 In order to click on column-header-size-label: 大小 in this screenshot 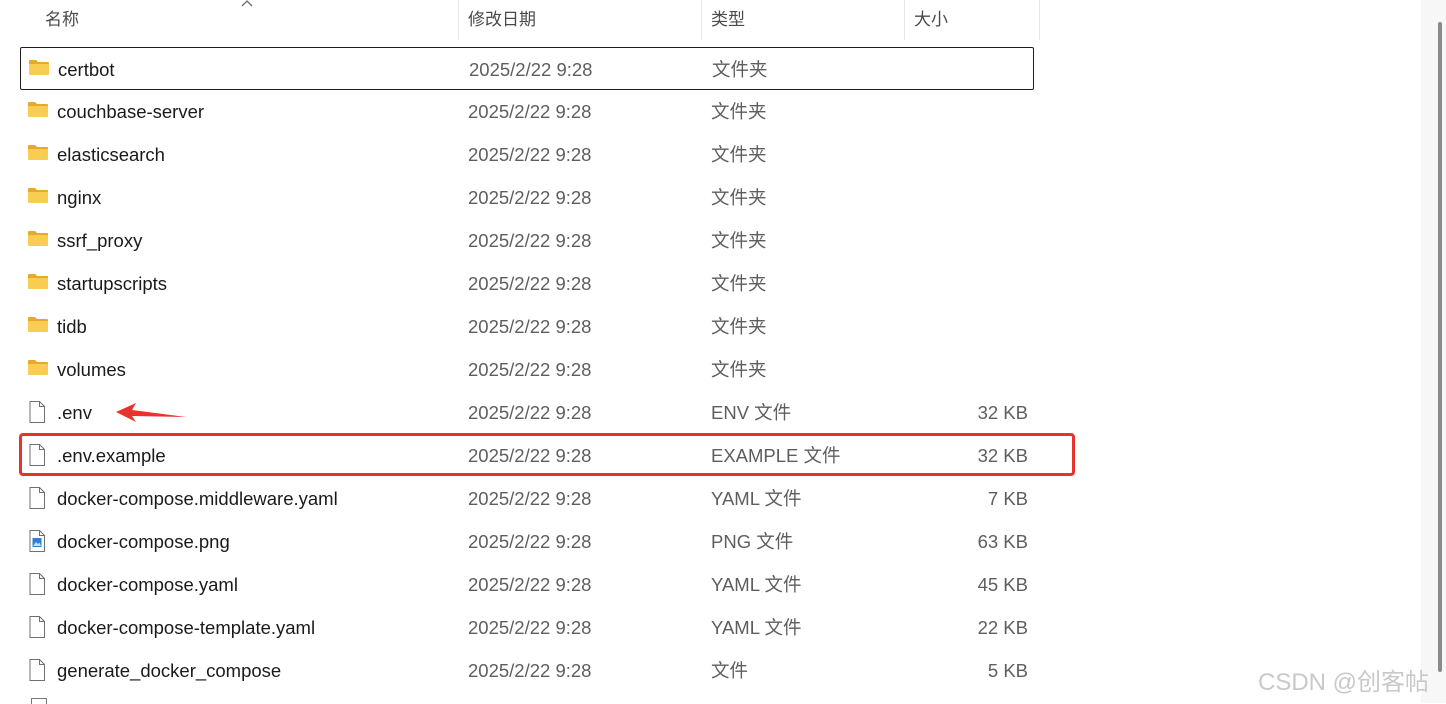, I will do `click(931, 19)`.